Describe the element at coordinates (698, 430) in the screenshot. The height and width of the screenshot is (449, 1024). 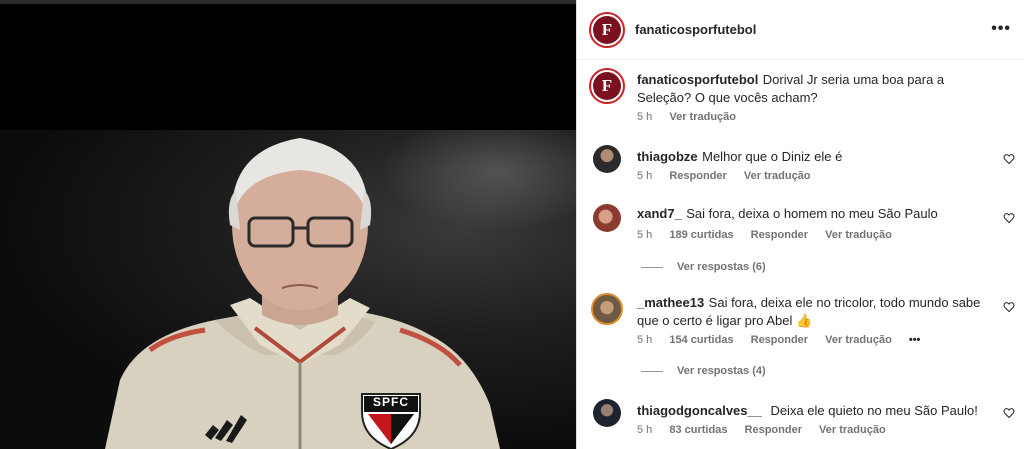
I see `likes-count: 83 curtidas` at that location.